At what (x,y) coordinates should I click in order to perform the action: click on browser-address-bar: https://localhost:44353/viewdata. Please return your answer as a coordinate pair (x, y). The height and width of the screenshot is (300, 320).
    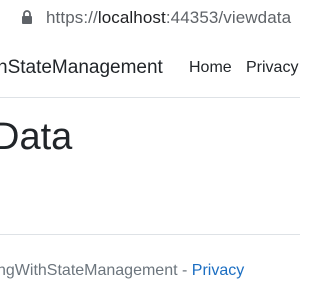
    Looking at the image, I should click on (150, 17).